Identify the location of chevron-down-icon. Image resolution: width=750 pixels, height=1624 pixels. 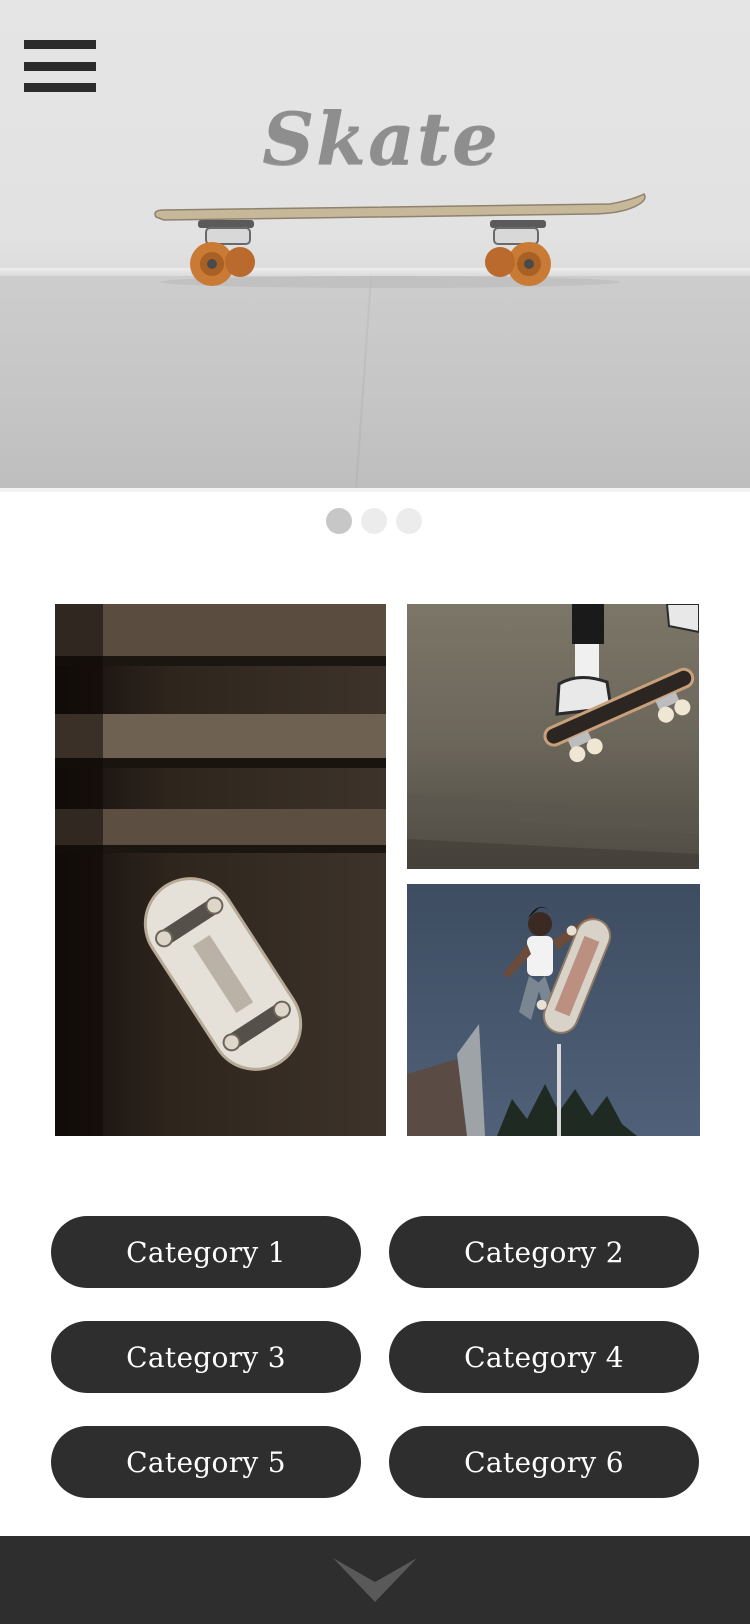
(375, 1581).